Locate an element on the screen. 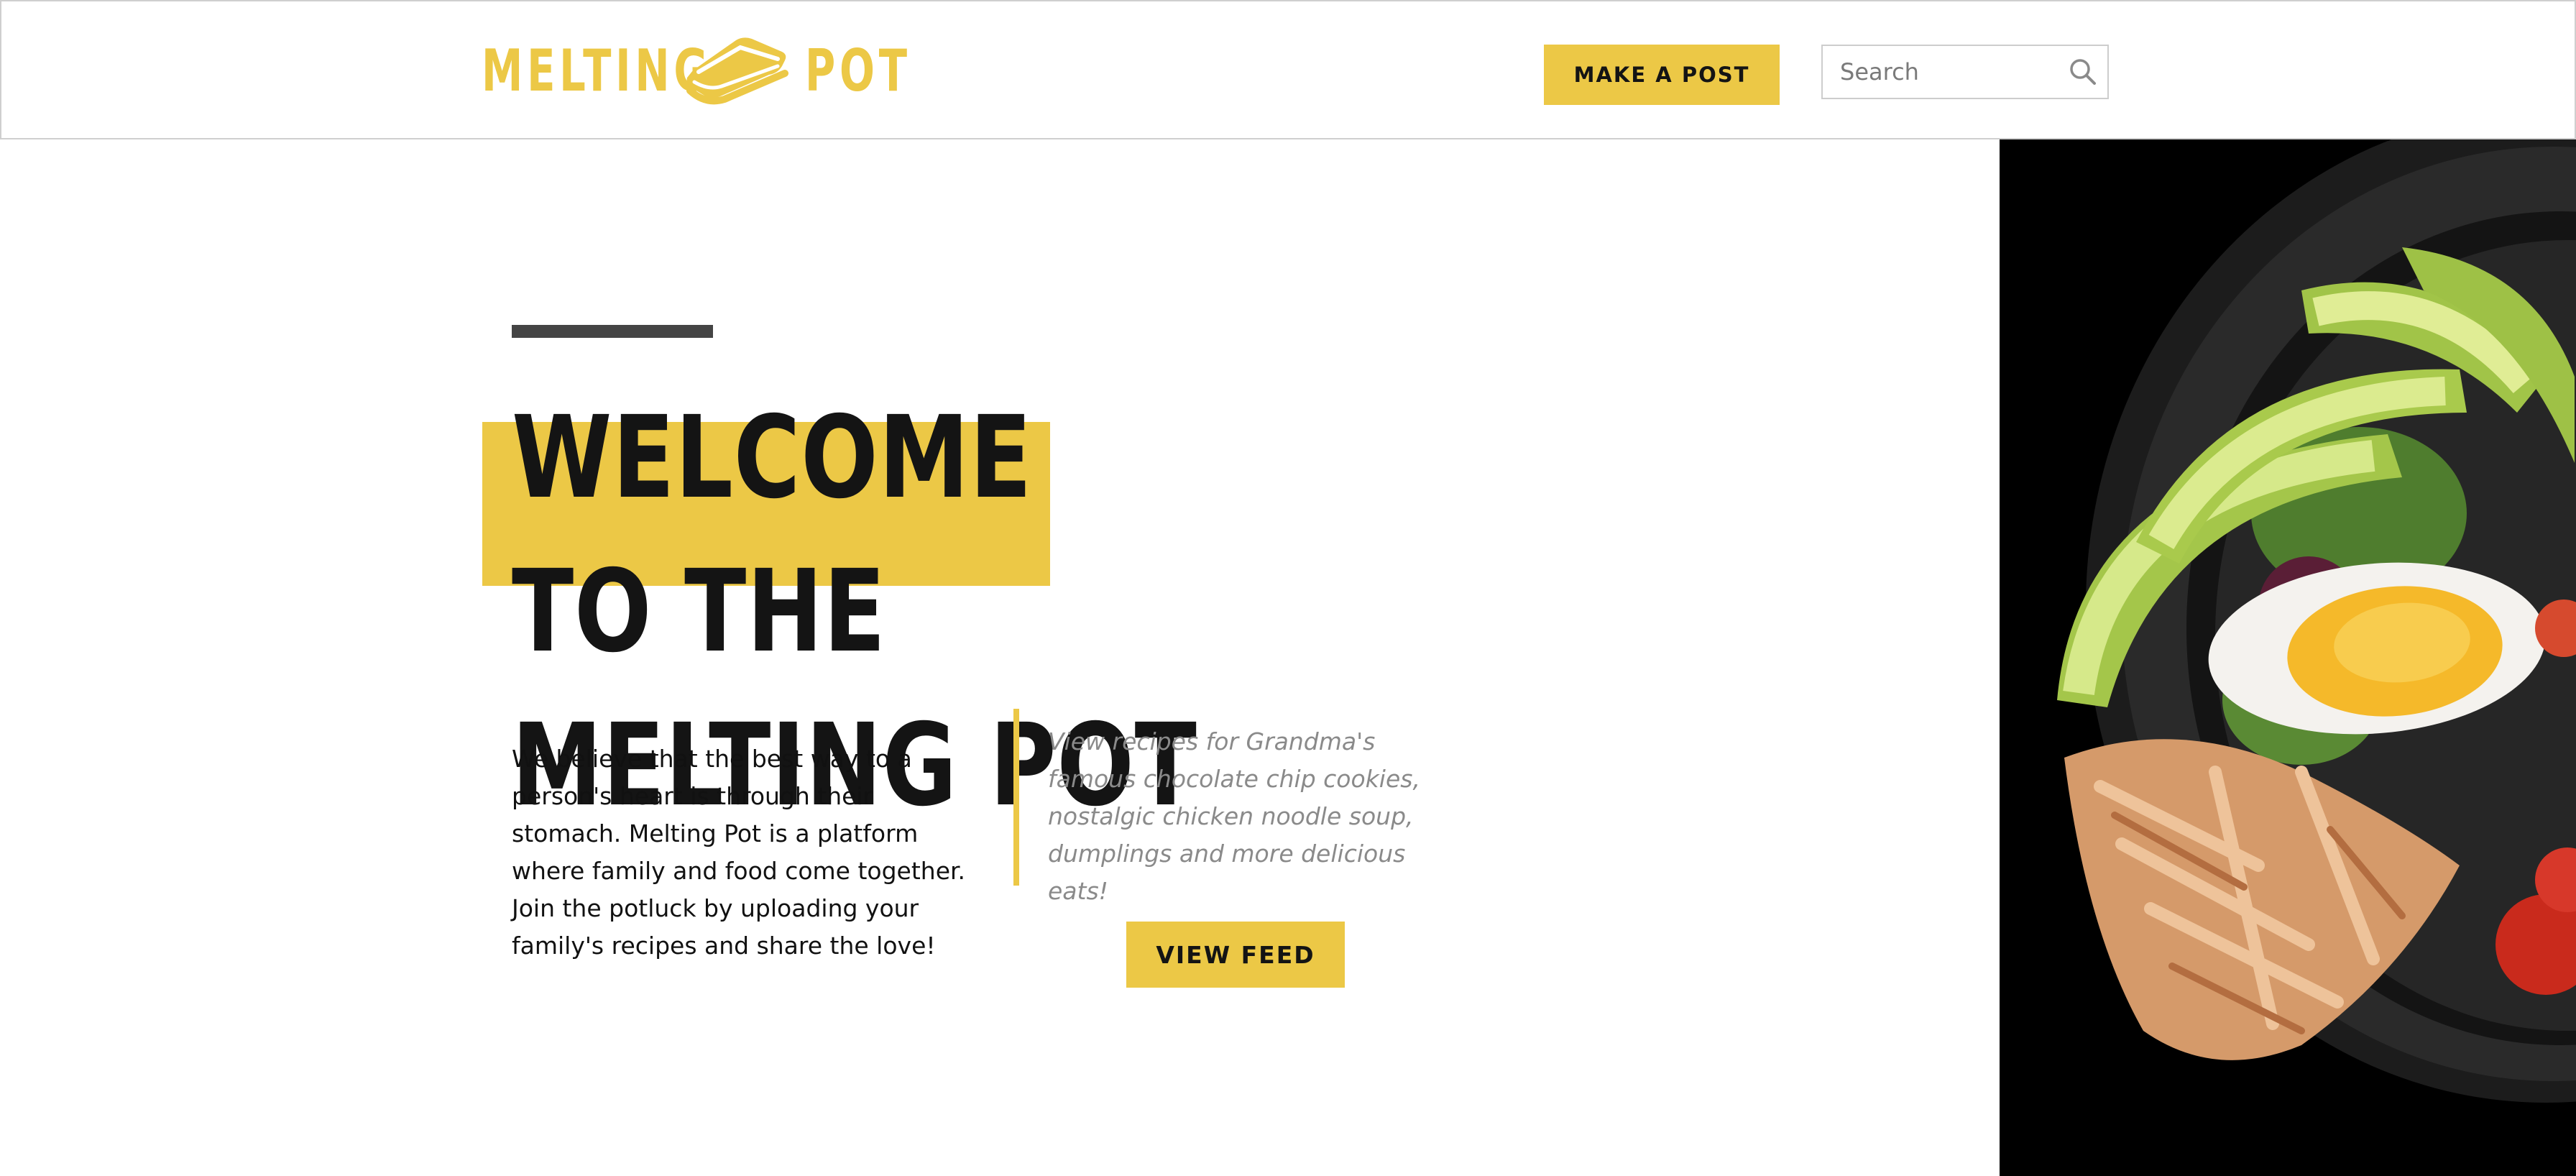 This screenshot has width=2576, height=1176. search-icon is located at coordinates (2083, 72).